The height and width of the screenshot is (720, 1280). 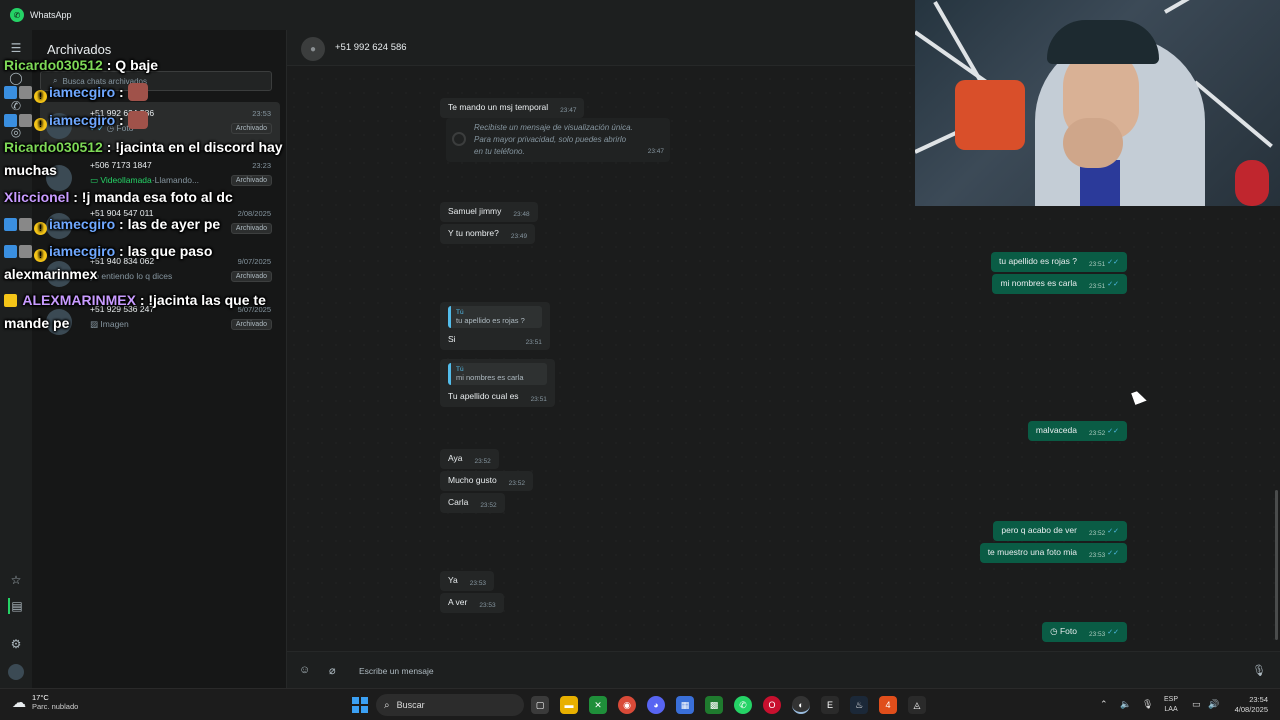 What do you see at coordinates (772, 705) in the screenshot?
I see `opera-icon: O` at bounding box center [772, 705].